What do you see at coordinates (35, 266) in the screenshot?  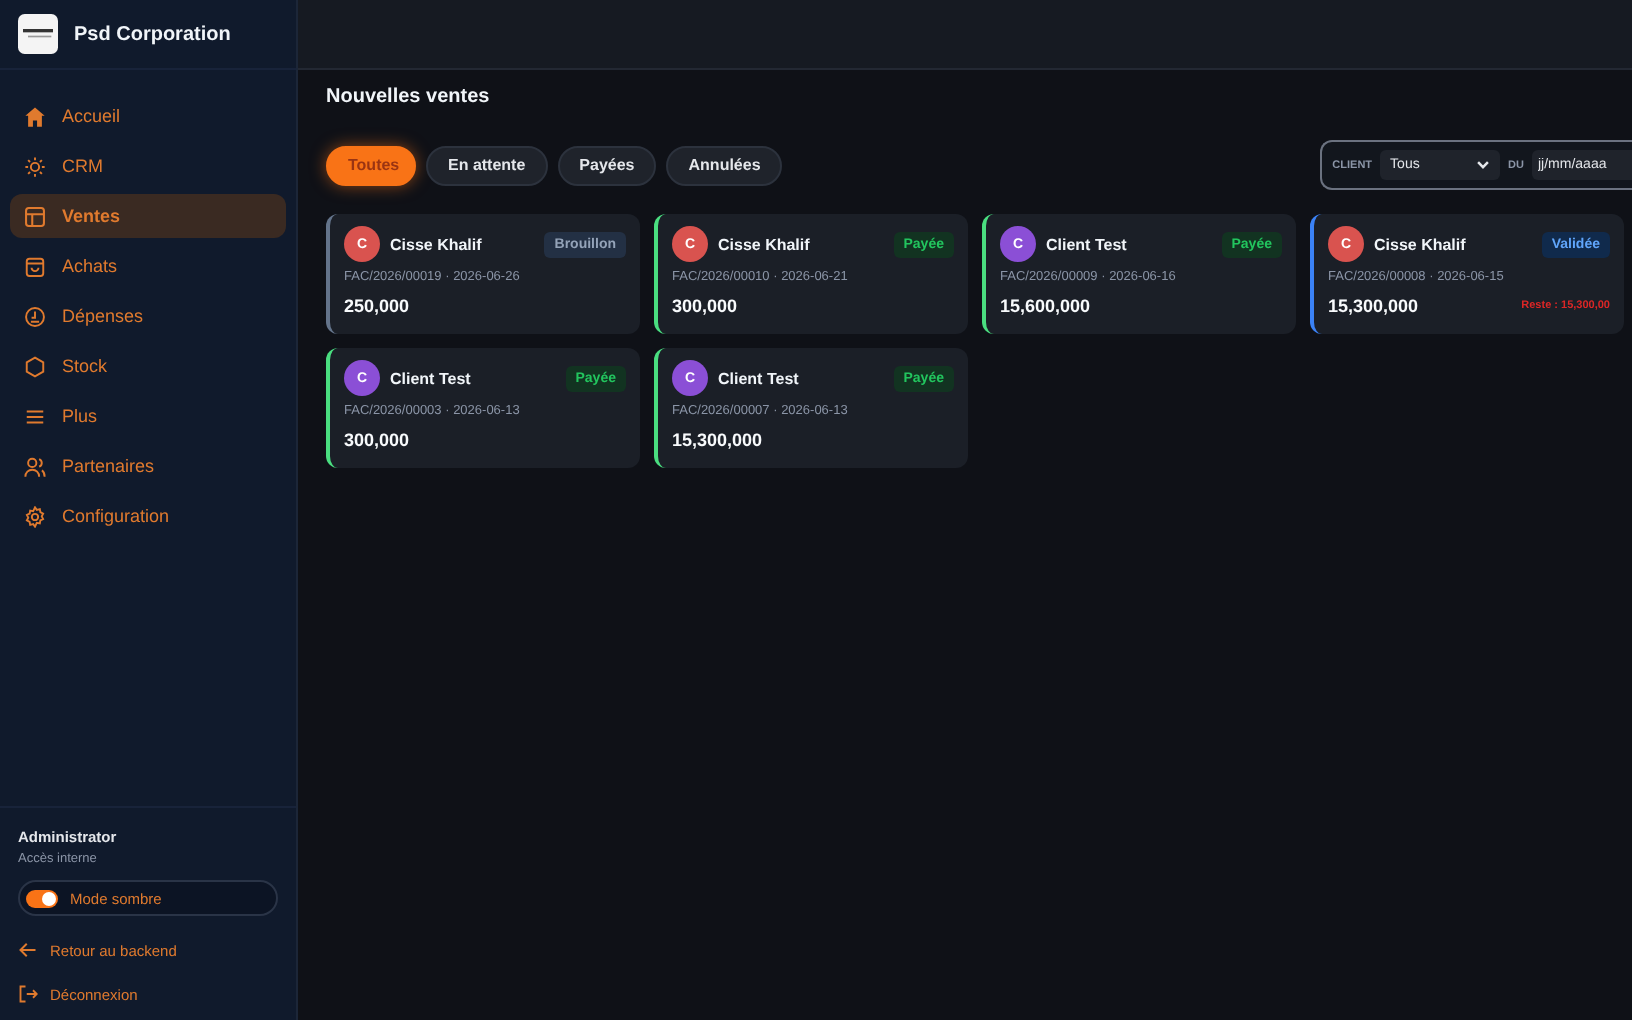 I see `bag-icon` at bounding box center [35, 266].